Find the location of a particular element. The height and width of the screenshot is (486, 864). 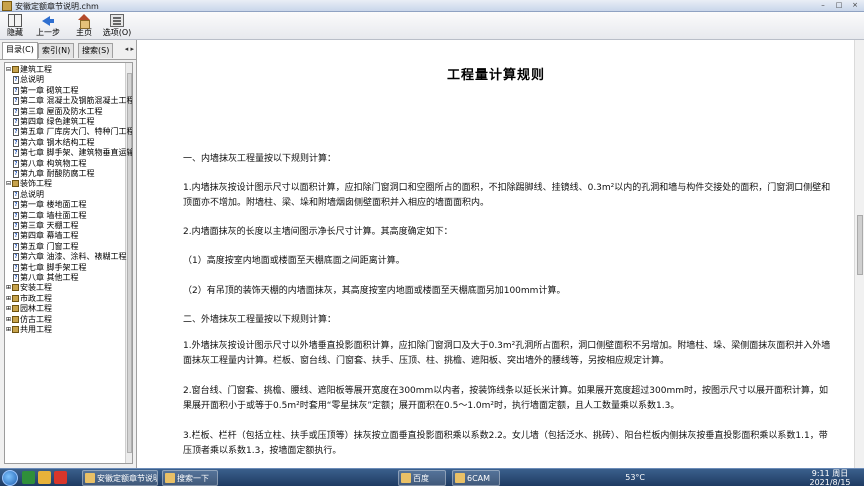

tree-topic-item: ? 第六章 油漆、涂料、裱糊工程 is located at coordinates (69, 257).